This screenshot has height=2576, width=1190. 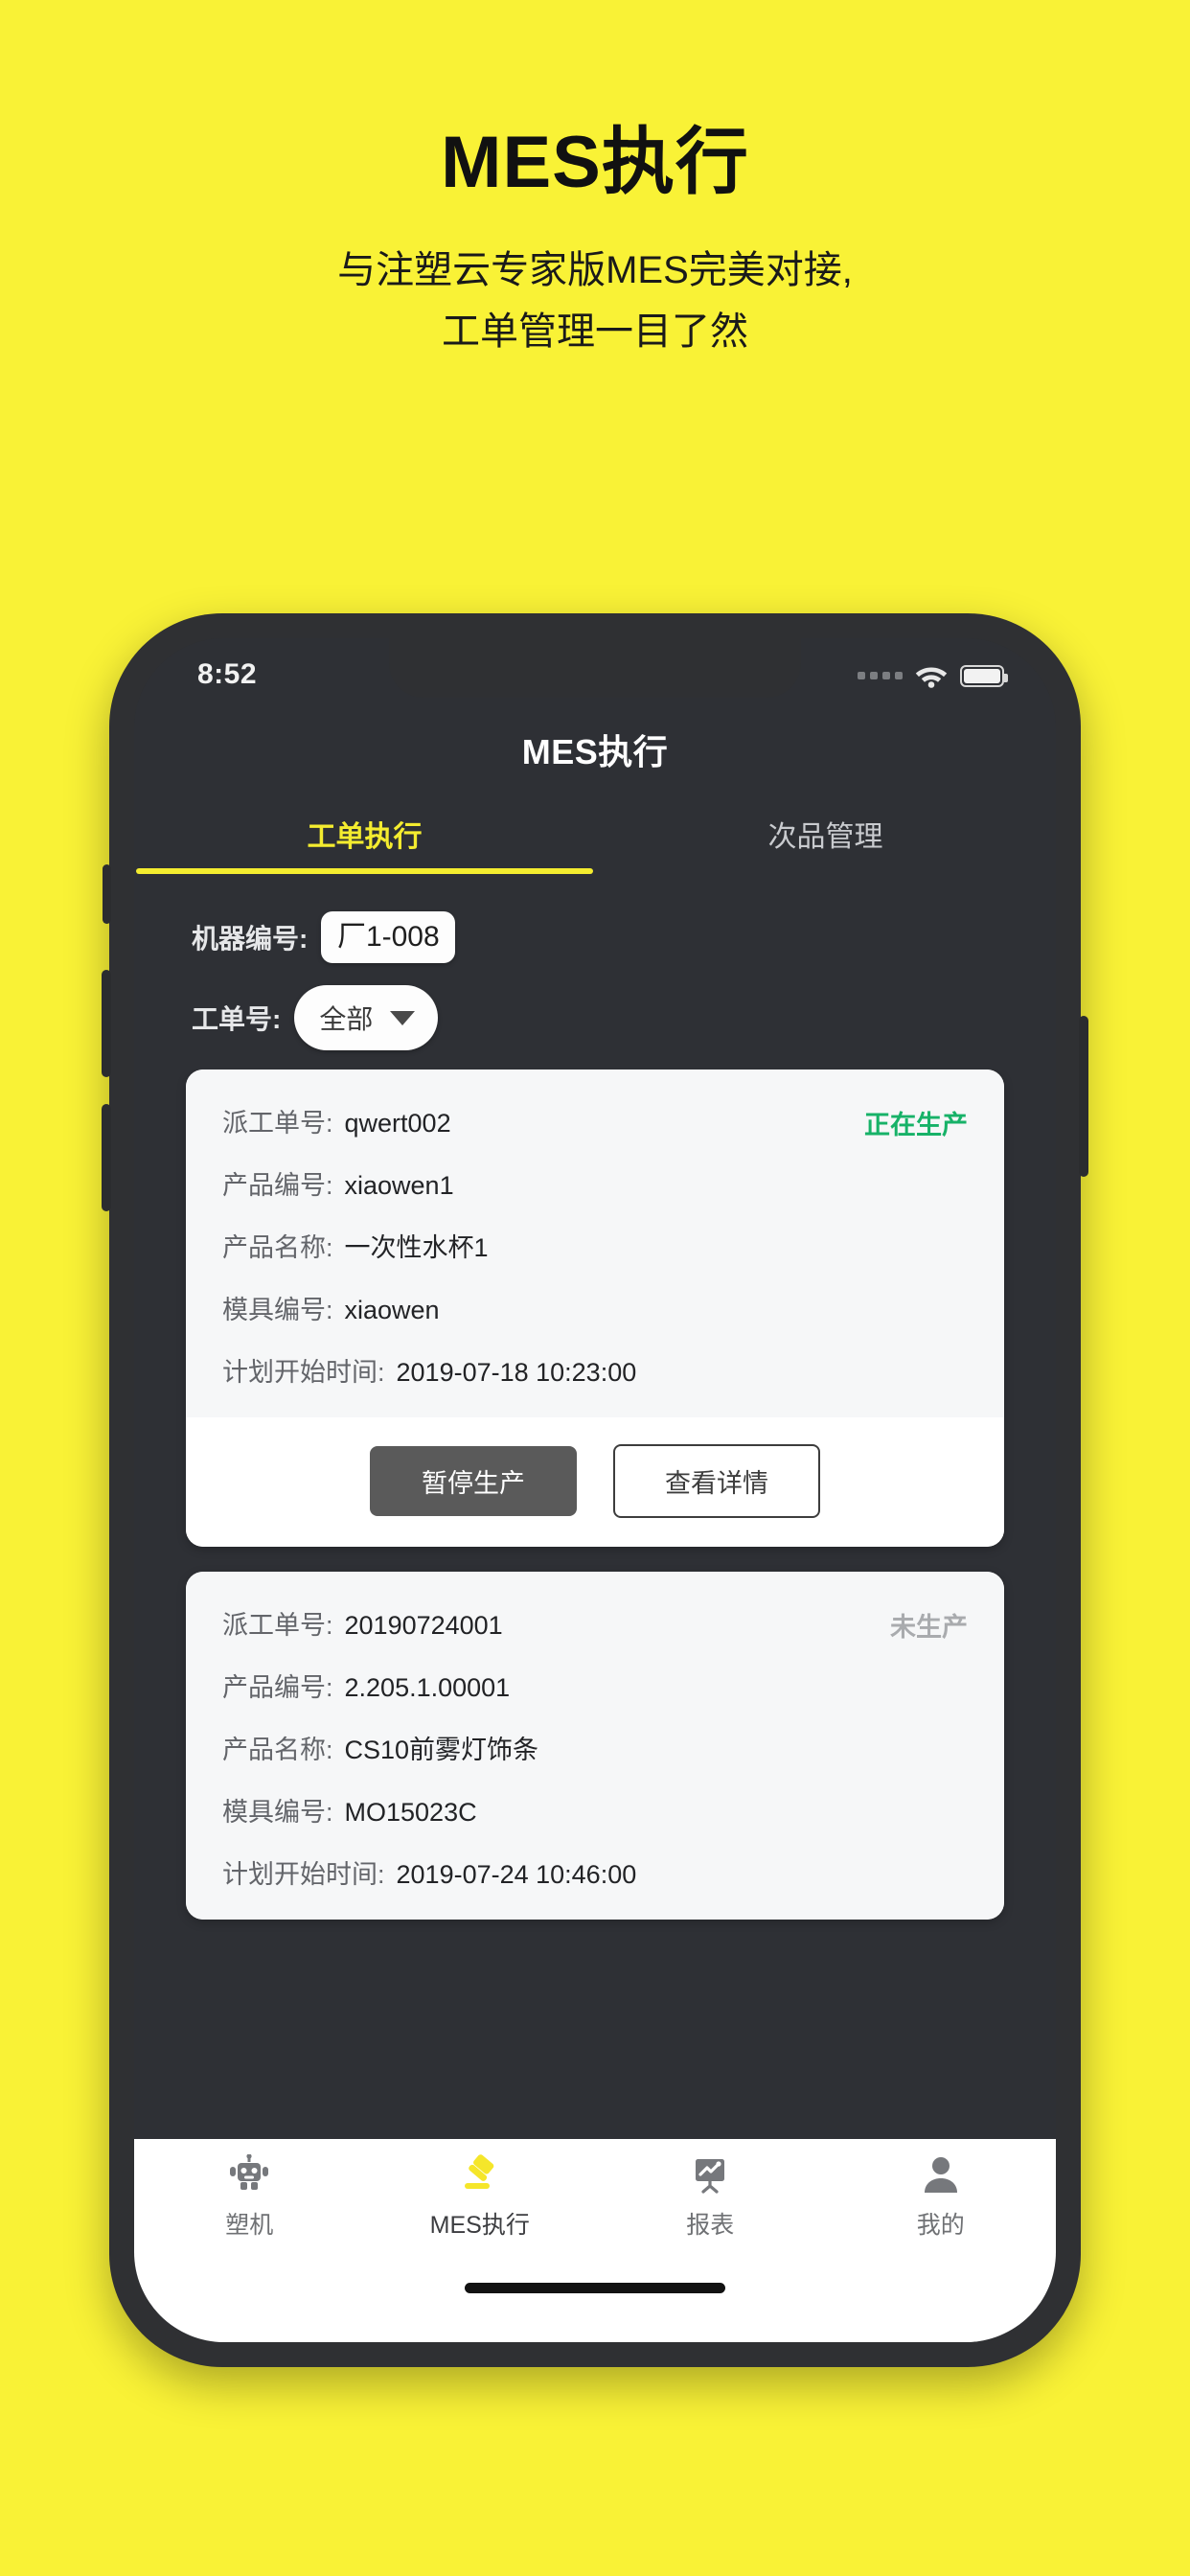 I want to click on status-badge: 正在生产, so click(x=916, y=1125).